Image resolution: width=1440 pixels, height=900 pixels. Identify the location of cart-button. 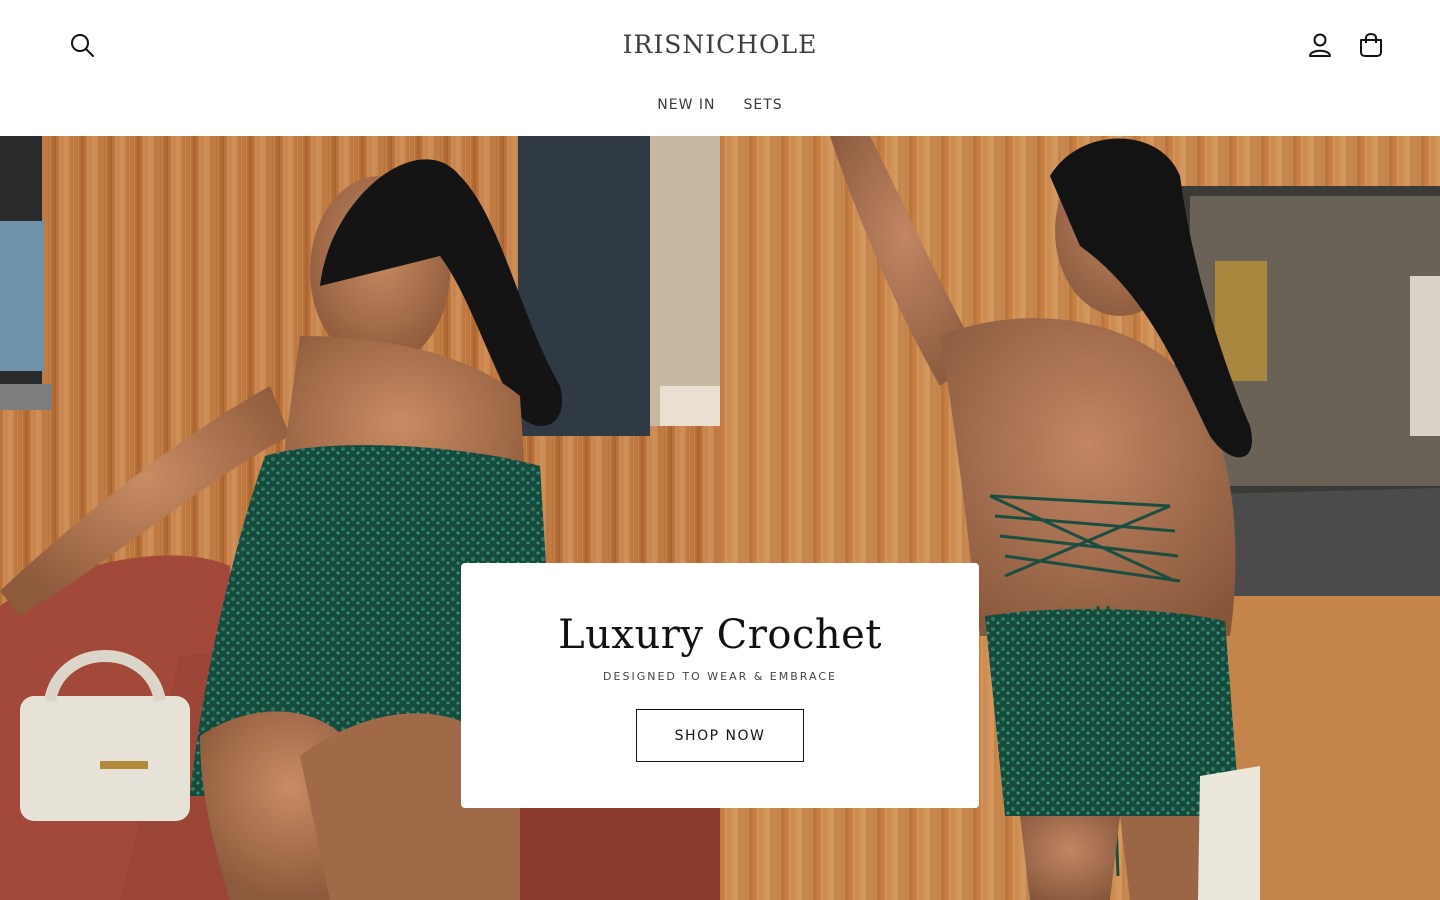
(1371, 45).